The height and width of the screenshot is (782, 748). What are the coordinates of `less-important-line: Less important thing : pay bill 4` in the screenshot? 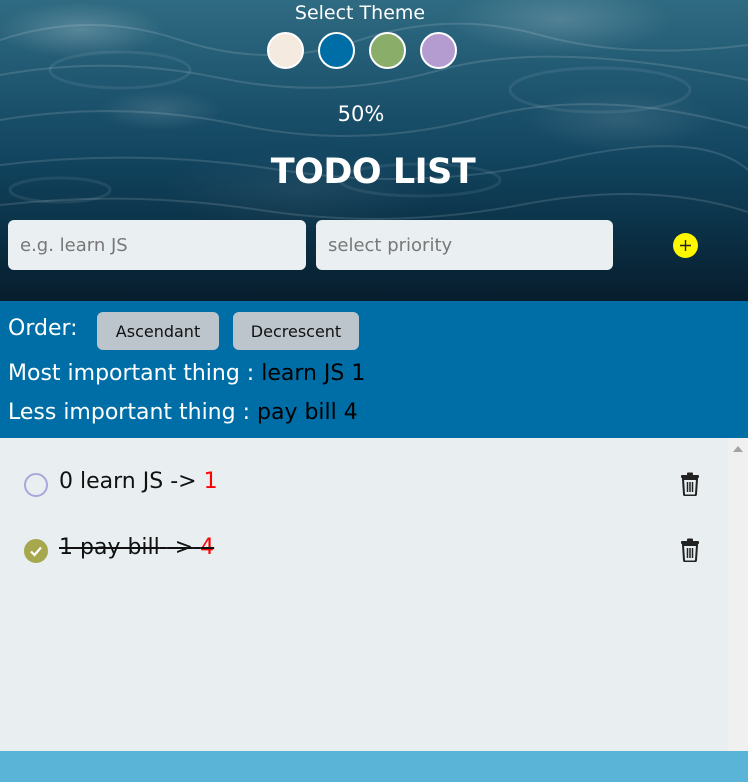 It's located at (183, 412).